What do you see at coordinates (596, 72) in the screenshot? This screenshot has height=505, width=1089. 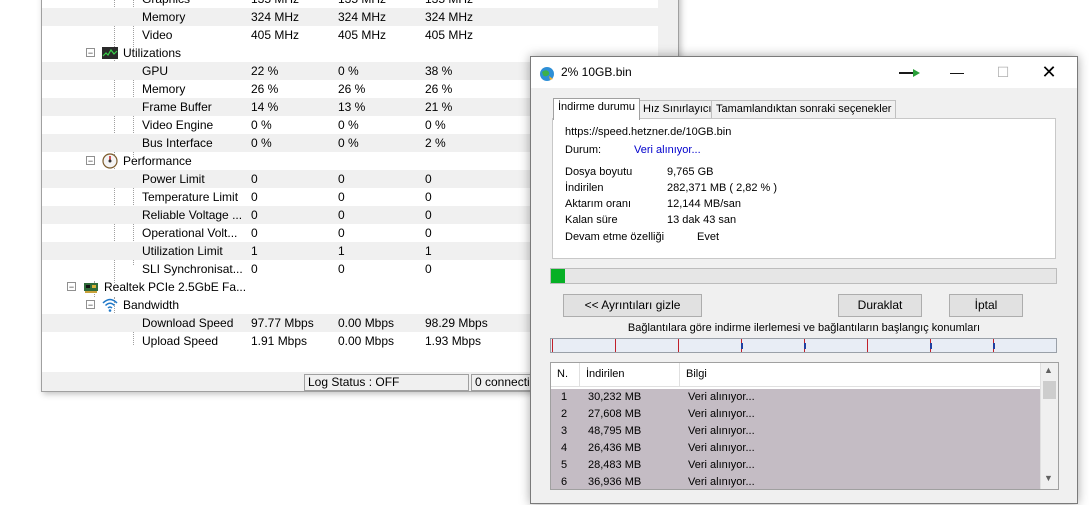 I see `dialog-title: 2% 10GB.bin` at bounding box center [596, 72].